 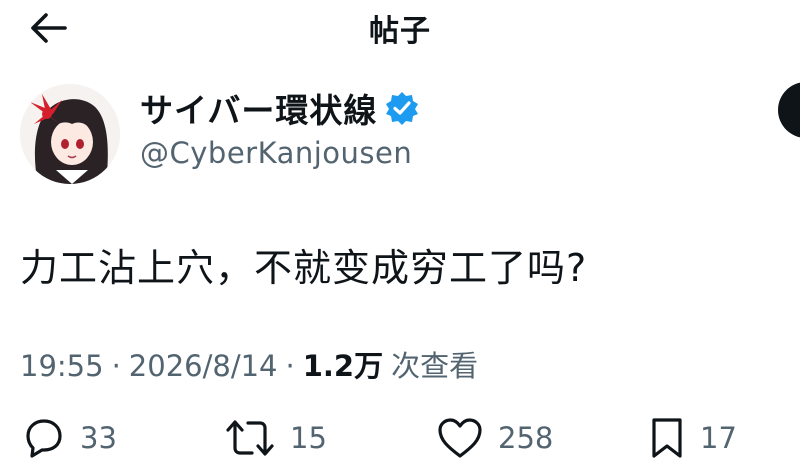 What do you see at coordinates (203, 366) in the screenshot?
I see `tweet-date: 2026/8/14` at bounding box center [203, 366].